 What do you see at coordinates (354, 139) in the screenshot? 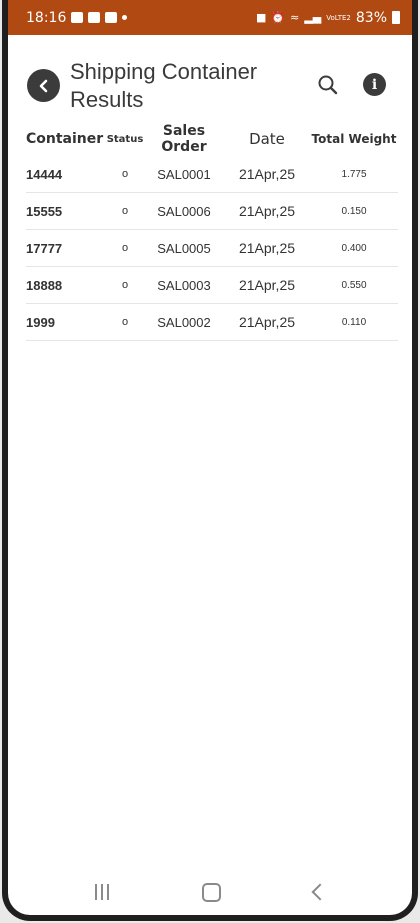
I see `header-total-weight: Total Weight` at bounding box center [354, 139].